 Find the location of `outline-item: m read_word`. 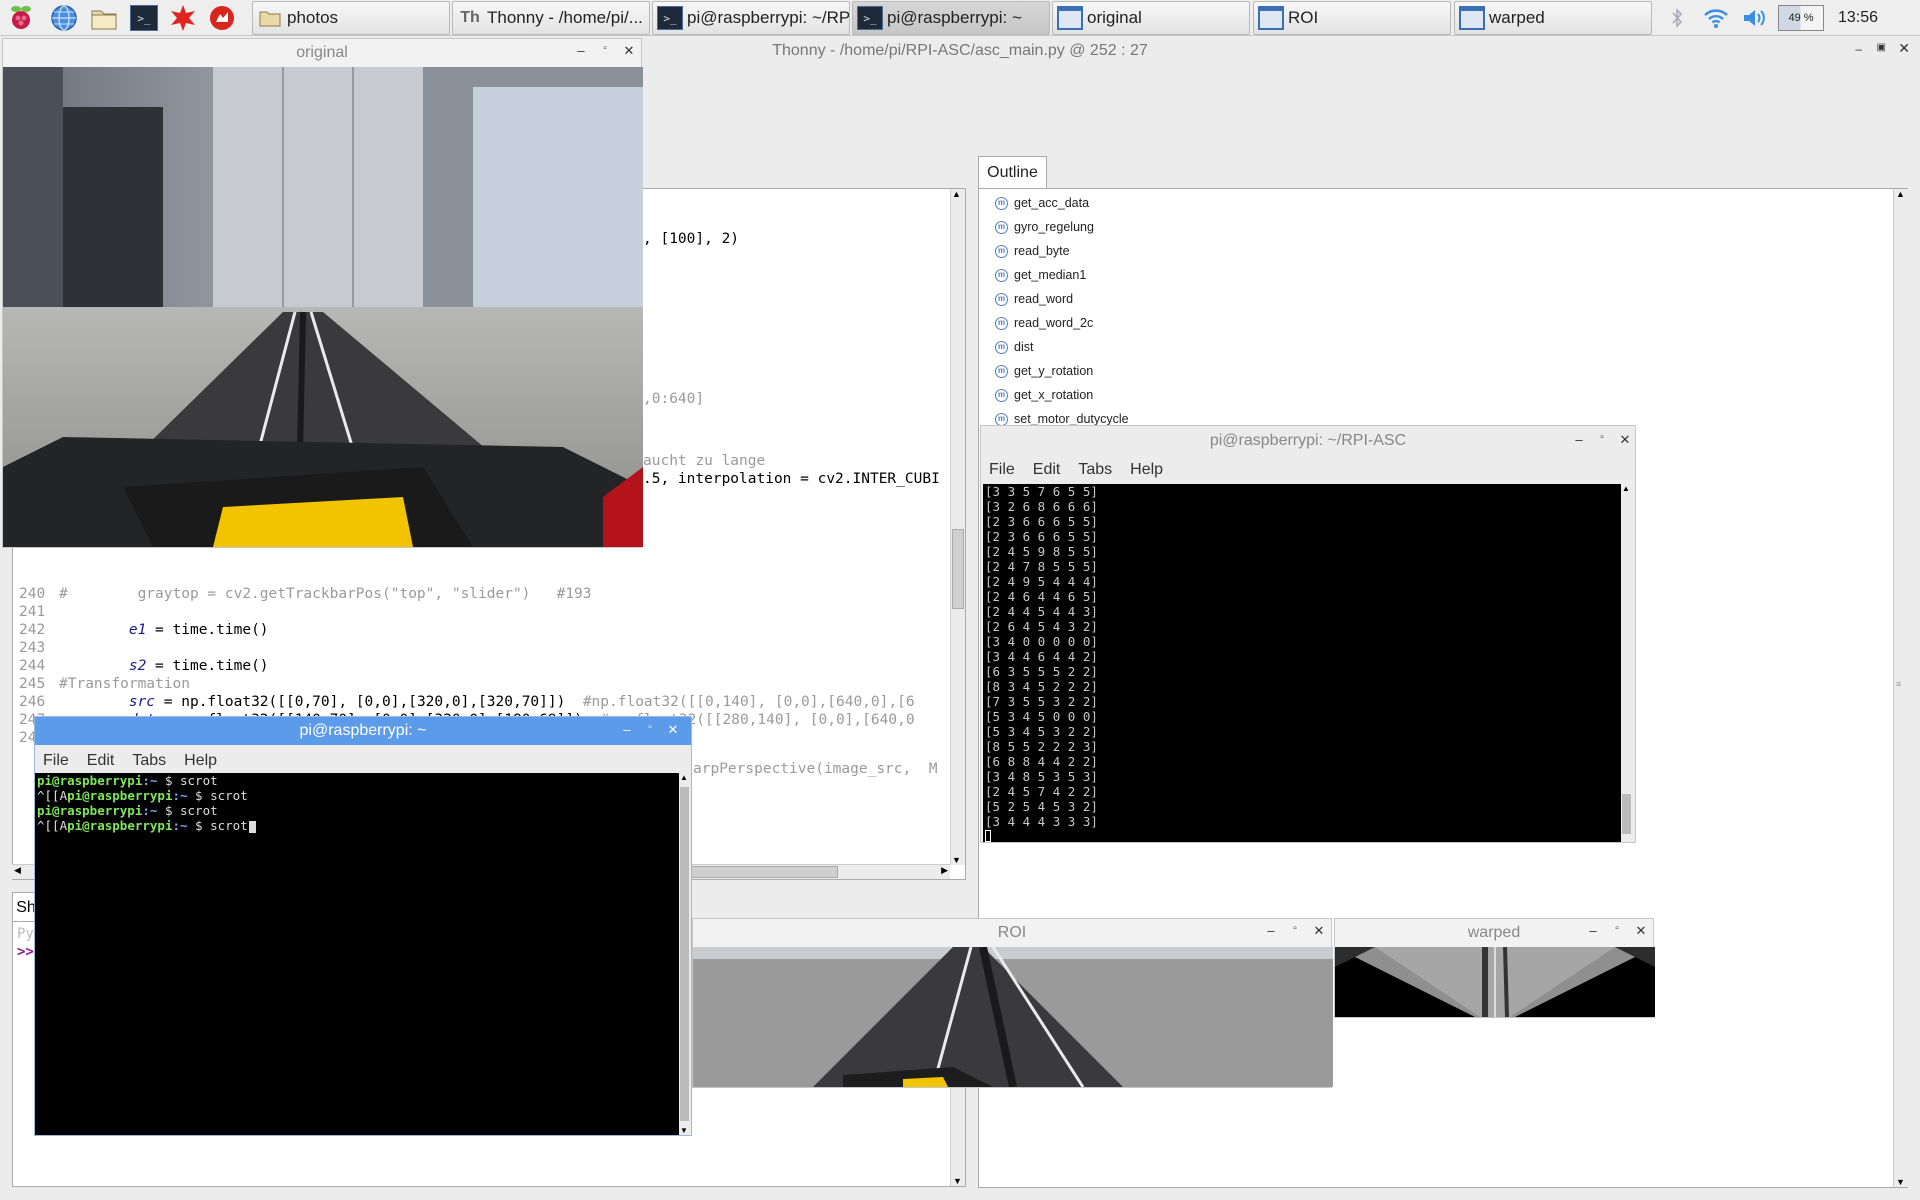

outline-item: m read_word is located at coordinates (1034, 299).